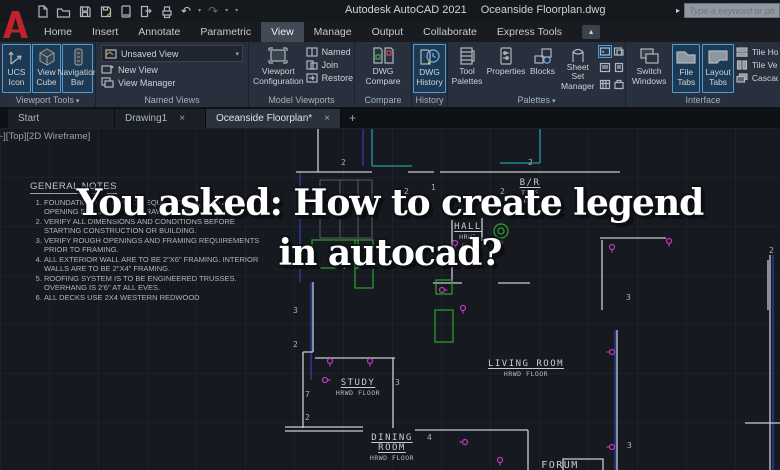 Image resolution: width=780 pixels, height=470 pixels. What do you see at coordinates (58, 32) in the screenshot?
I see `tab-home: Home` at bounding box center [58, 32].